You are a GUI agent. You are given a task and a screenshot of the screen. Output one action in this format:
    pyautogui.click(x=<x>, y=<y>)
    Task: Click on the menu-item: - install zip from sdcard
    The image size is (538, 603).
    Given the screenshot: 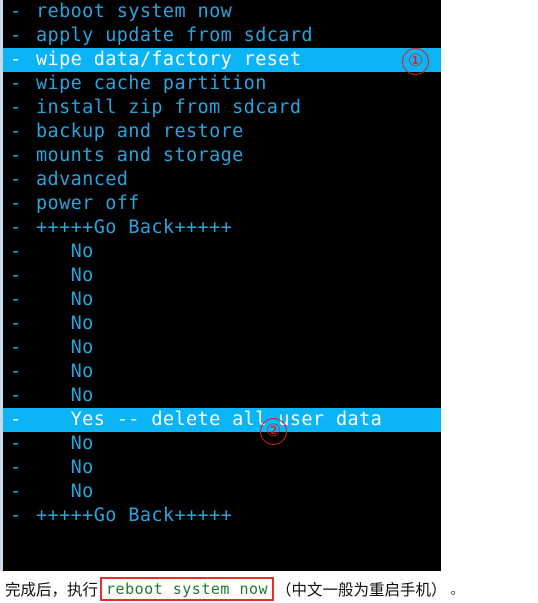 What is the action you would take?
    pyautogui.click(x=222, y=108)
    